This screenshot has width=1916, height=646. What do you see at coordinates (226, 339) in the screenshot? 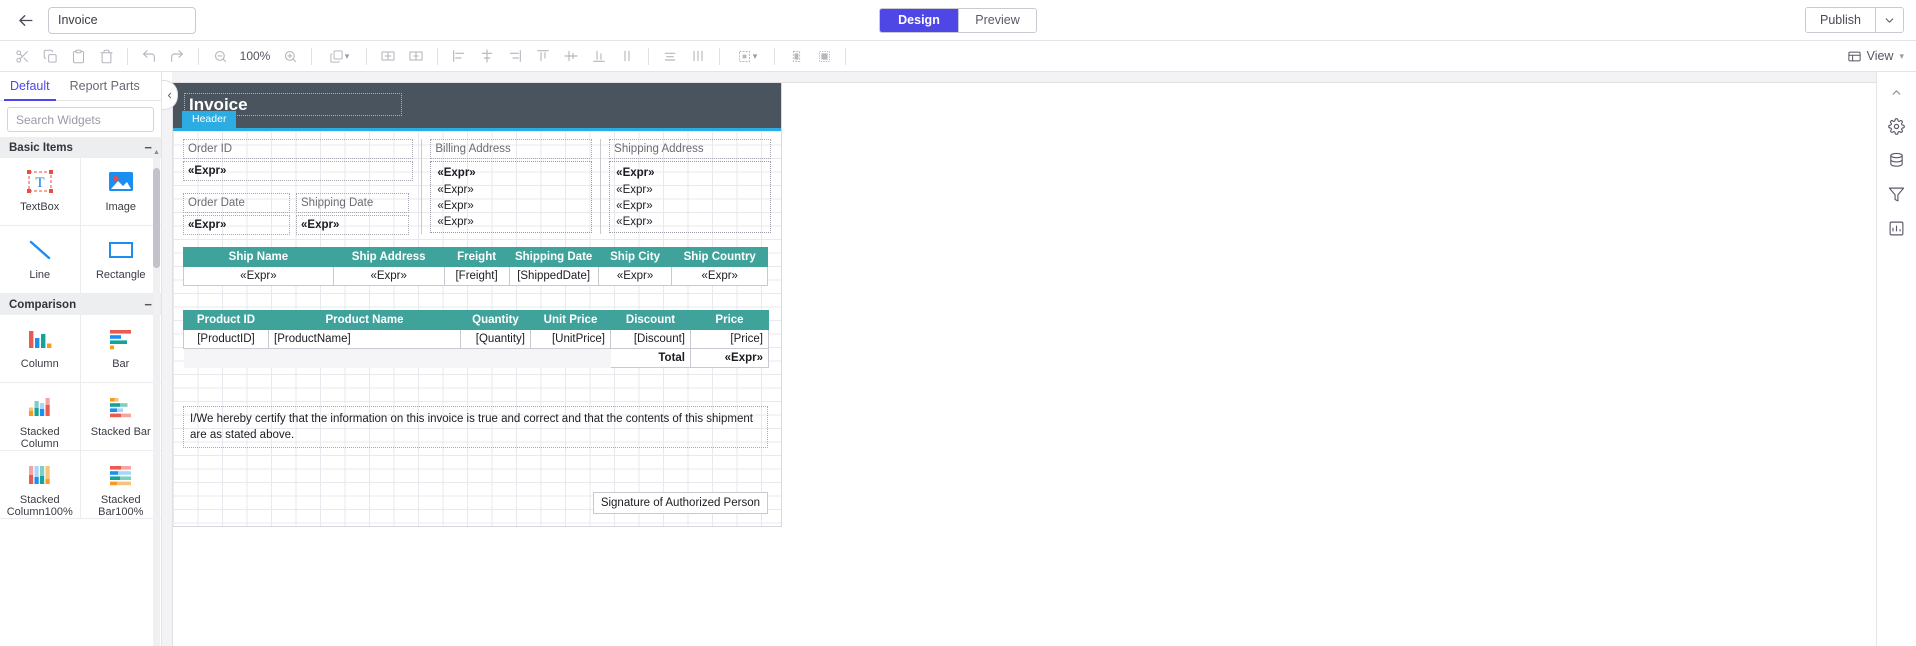
I see `product-cell-product-id: [ProductID]` at bounding box center [226, 339].